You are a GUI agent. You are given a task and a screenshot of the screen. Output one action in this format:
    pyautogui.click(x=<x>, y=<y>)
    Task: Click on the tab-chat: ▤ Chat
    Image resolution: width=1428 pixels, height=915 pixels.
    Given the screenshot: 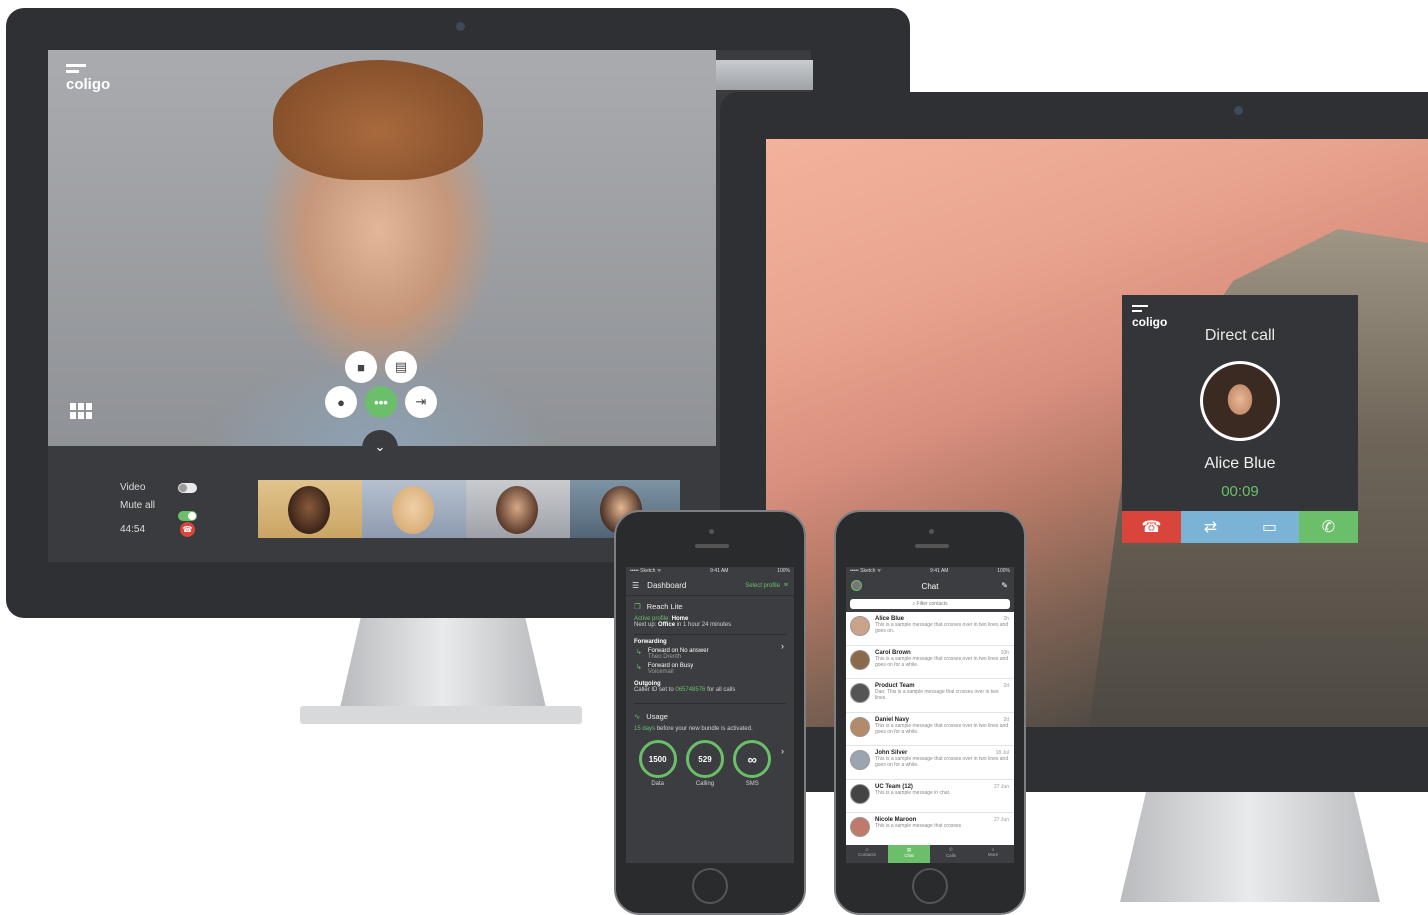 What is the action you would take?
    pyautogui.click(x=909, y=854)
    